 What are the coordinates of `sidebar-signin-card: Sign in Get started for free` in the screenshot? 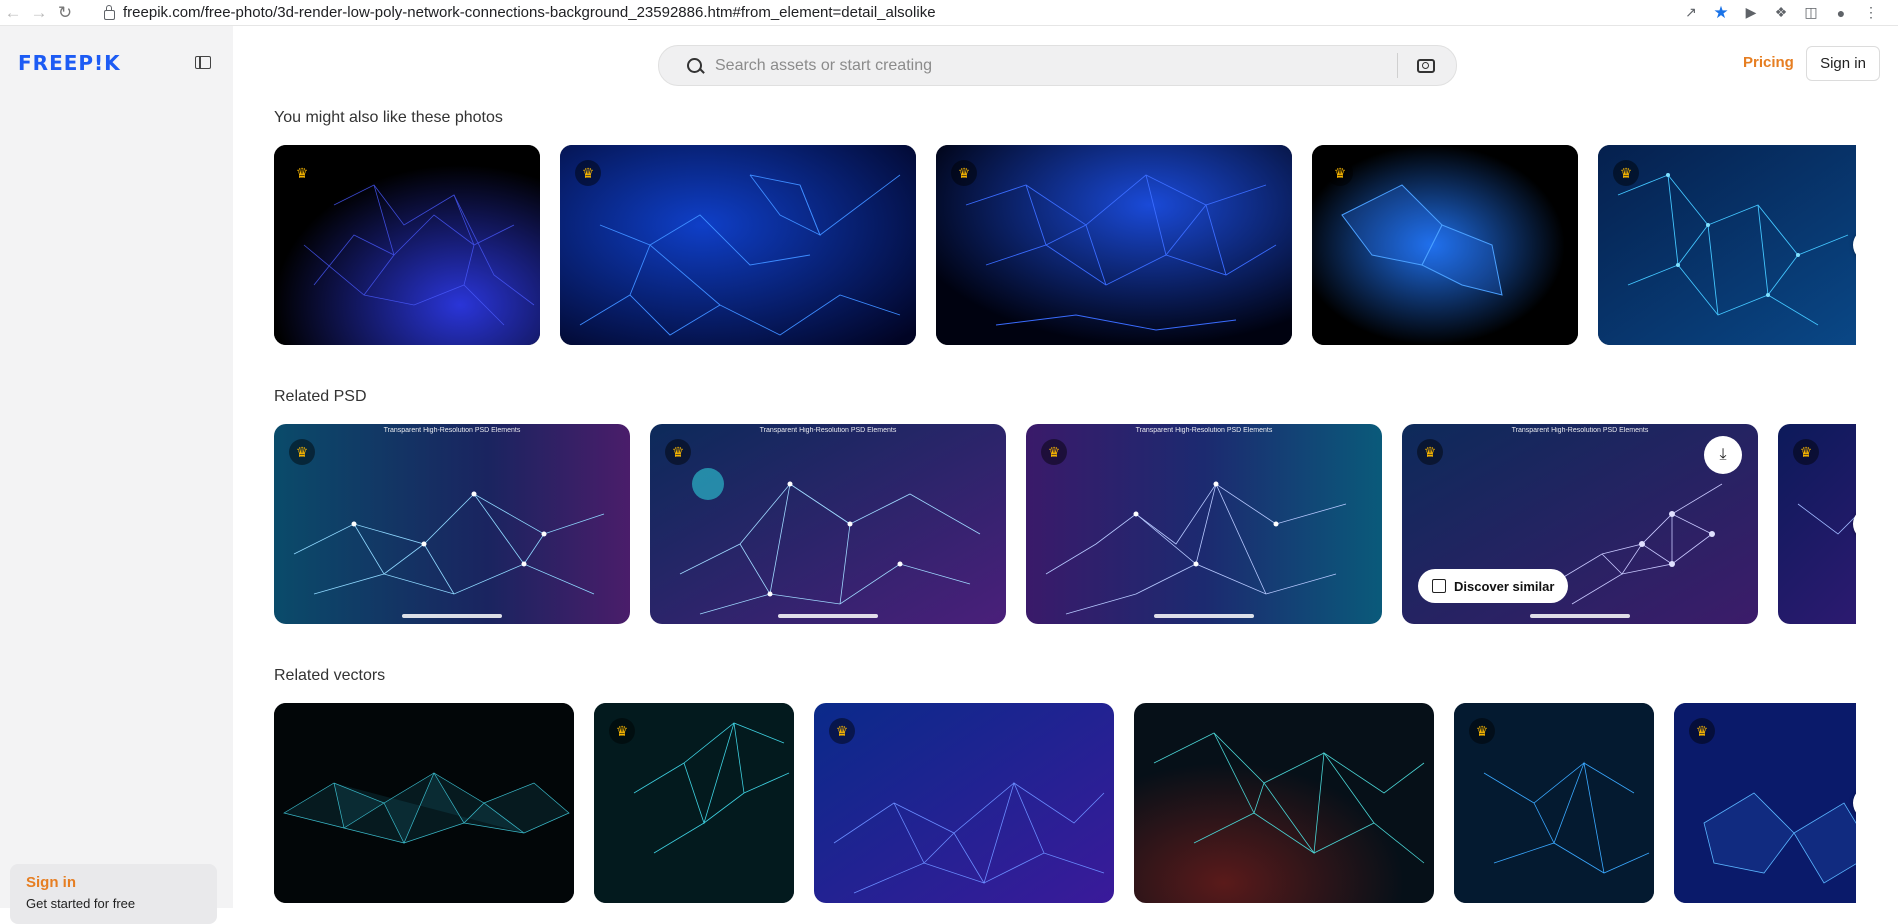 It's located at (113, 894).